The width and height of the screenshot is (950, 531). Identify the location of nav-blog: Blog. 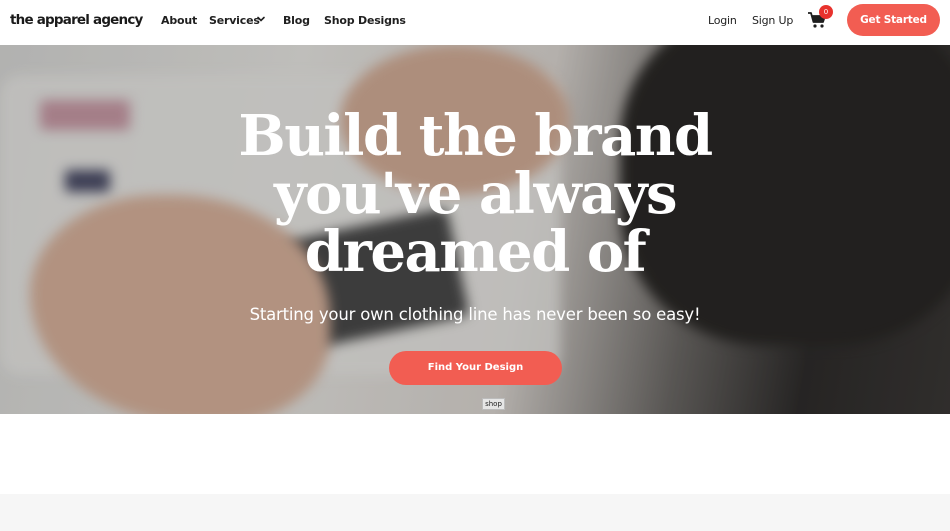
(296, 20).